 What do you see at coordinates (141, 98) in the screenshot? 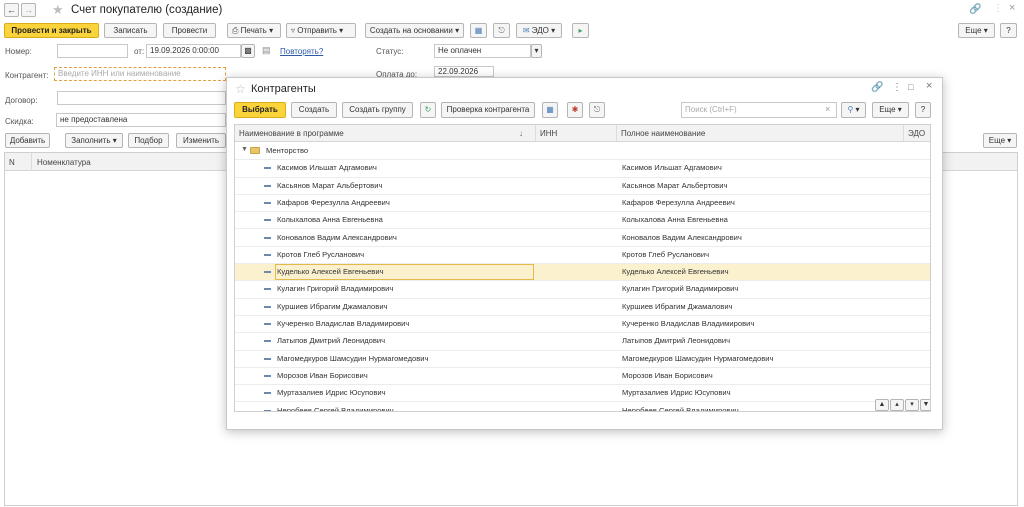
I see `contract-field` at bounding box center [141, 98].